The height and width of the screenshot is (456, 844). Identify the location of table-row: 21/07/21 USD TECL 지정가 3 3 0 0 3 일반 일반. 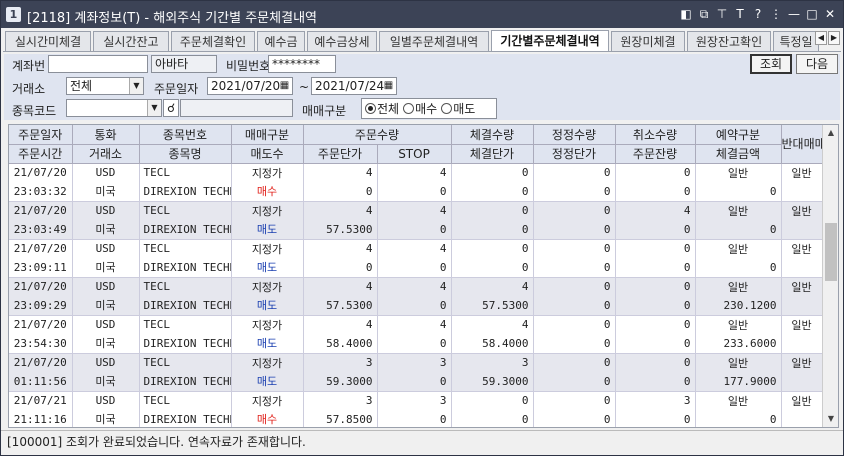
(416, 400).